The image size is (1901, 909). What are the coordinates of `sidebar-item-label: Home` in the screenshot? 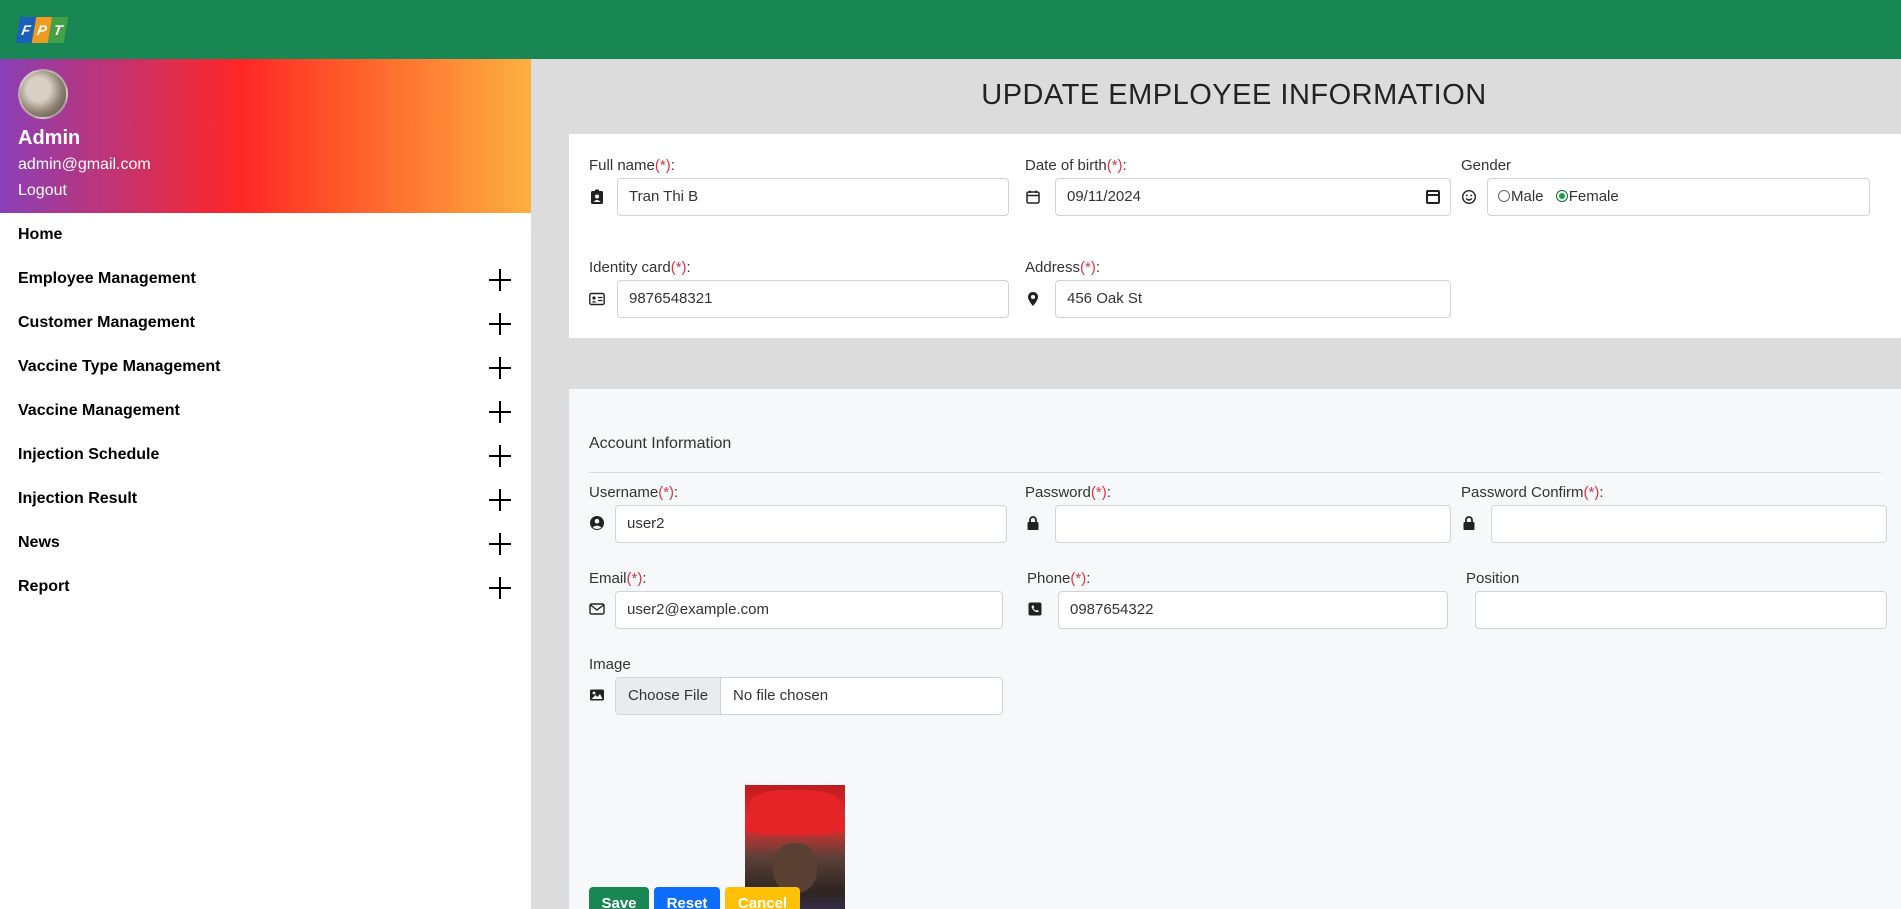 It's located at (40, 234).